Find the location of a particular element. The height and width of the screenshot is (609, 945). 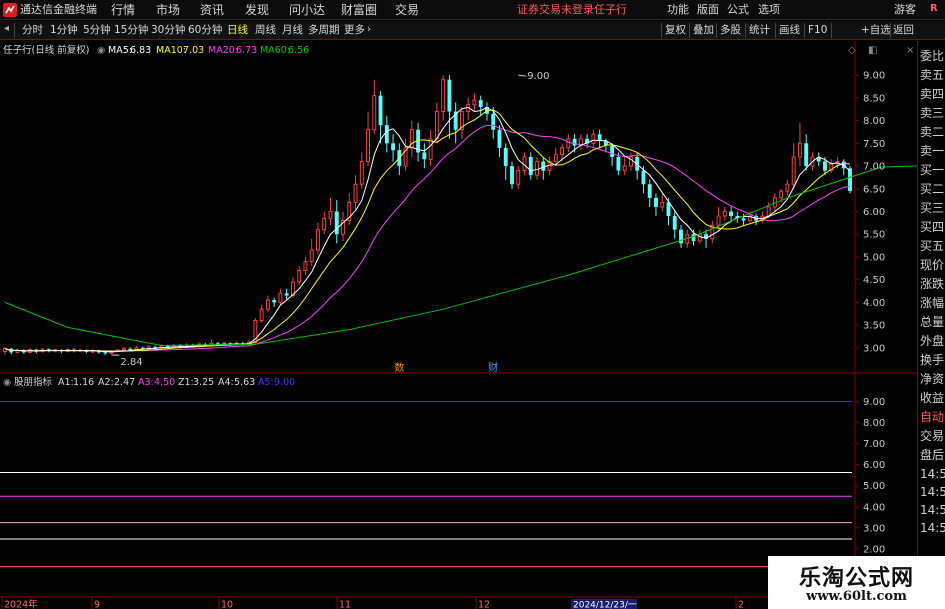

price-tick-label: 8.50 is located at coordinates (874, 98).